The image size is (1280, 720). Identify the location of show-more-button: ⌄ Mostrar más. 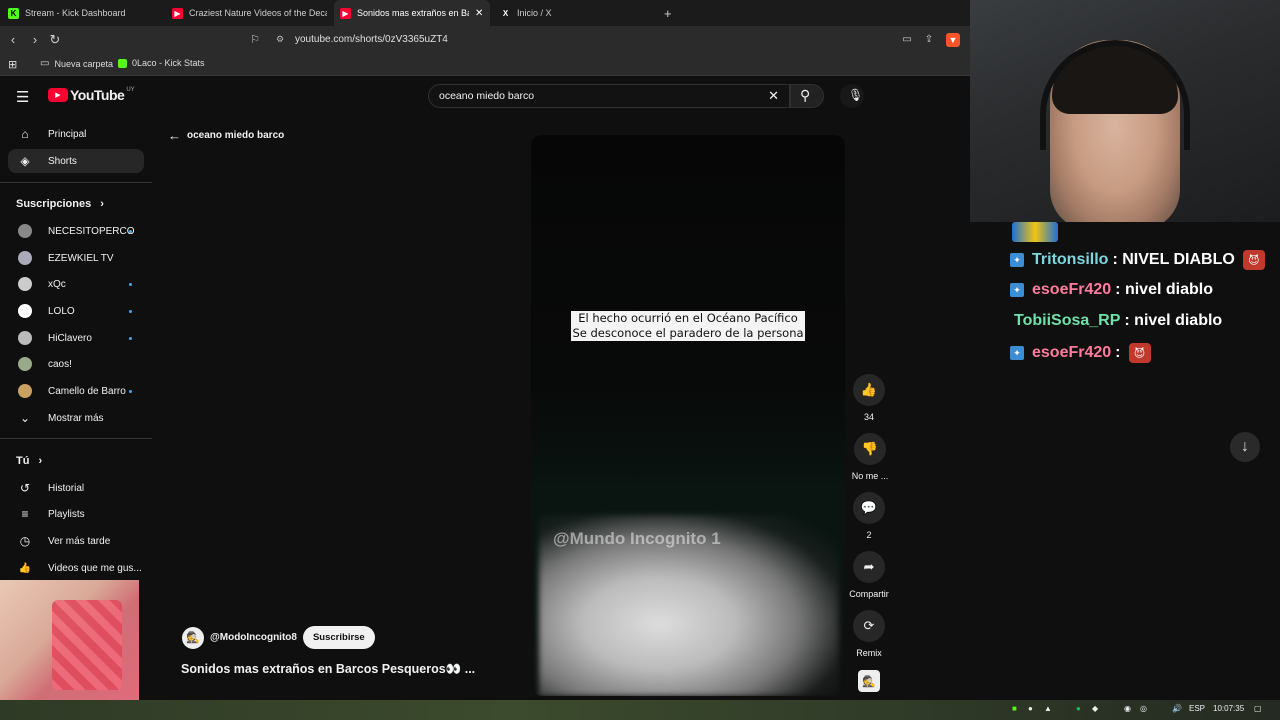
(76, 418).